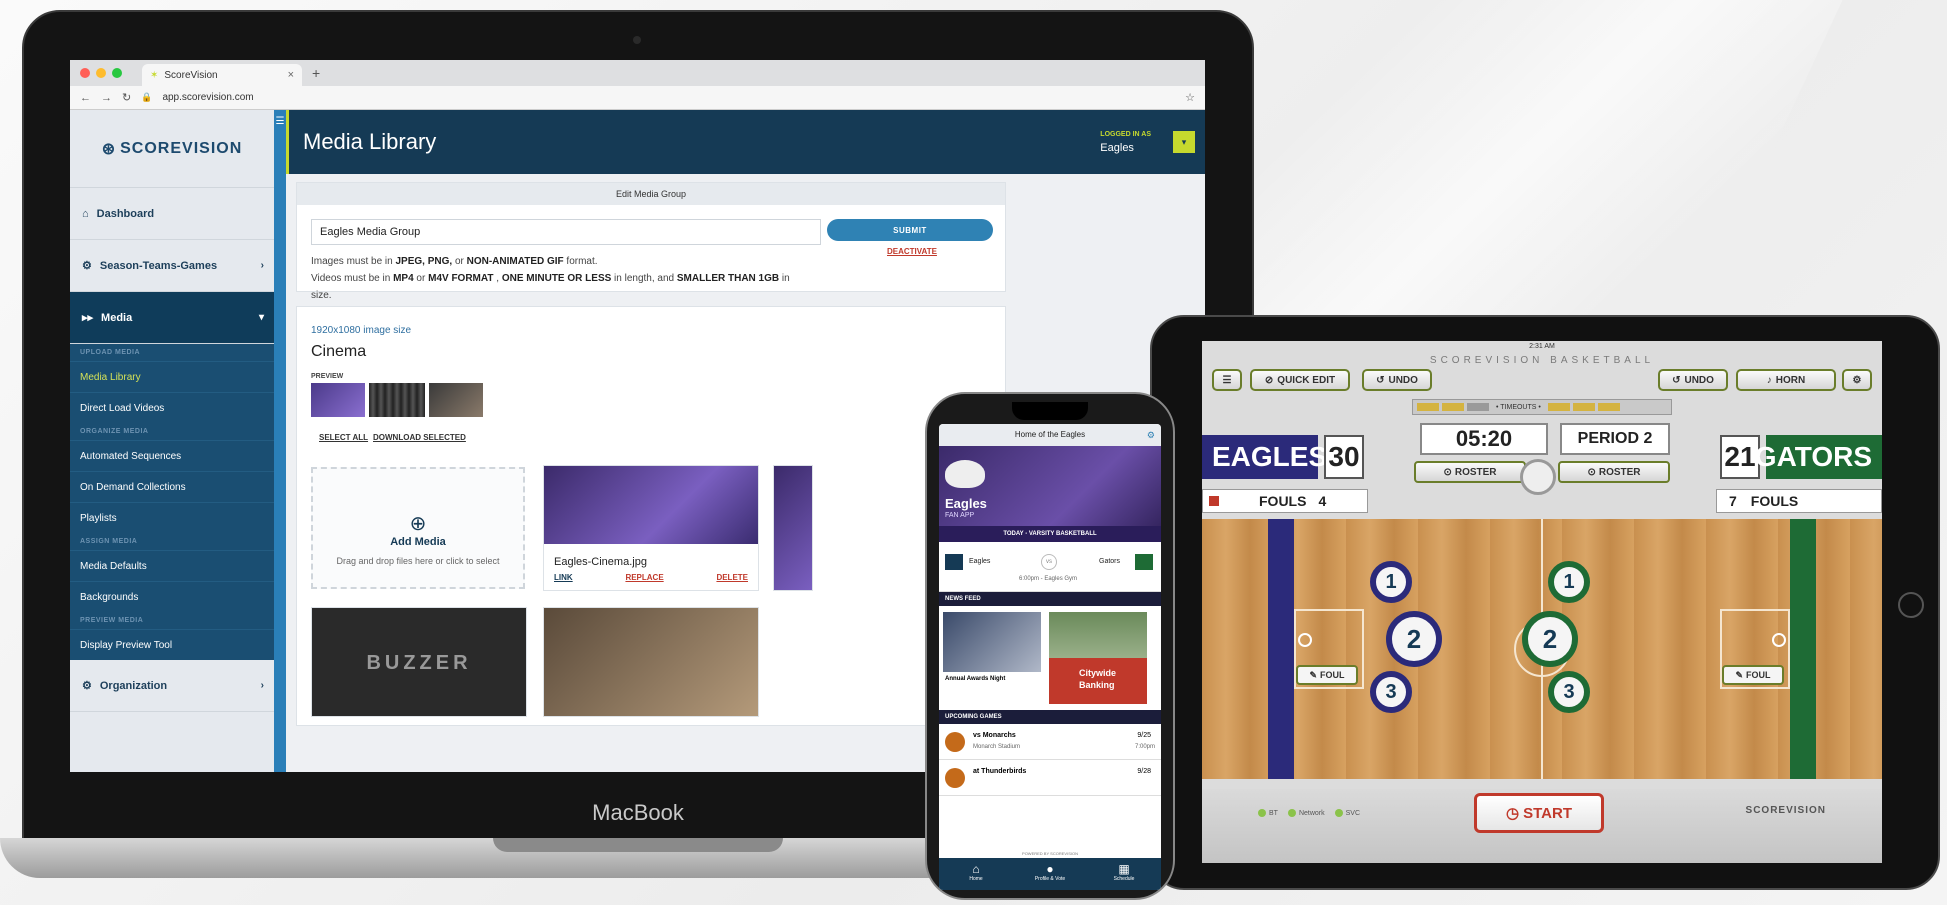 The image size is (1947, 905). Describe the element at coordinates (1786, 380) in the screenshot. I see `horn-button: ♪ HORN` at that location.